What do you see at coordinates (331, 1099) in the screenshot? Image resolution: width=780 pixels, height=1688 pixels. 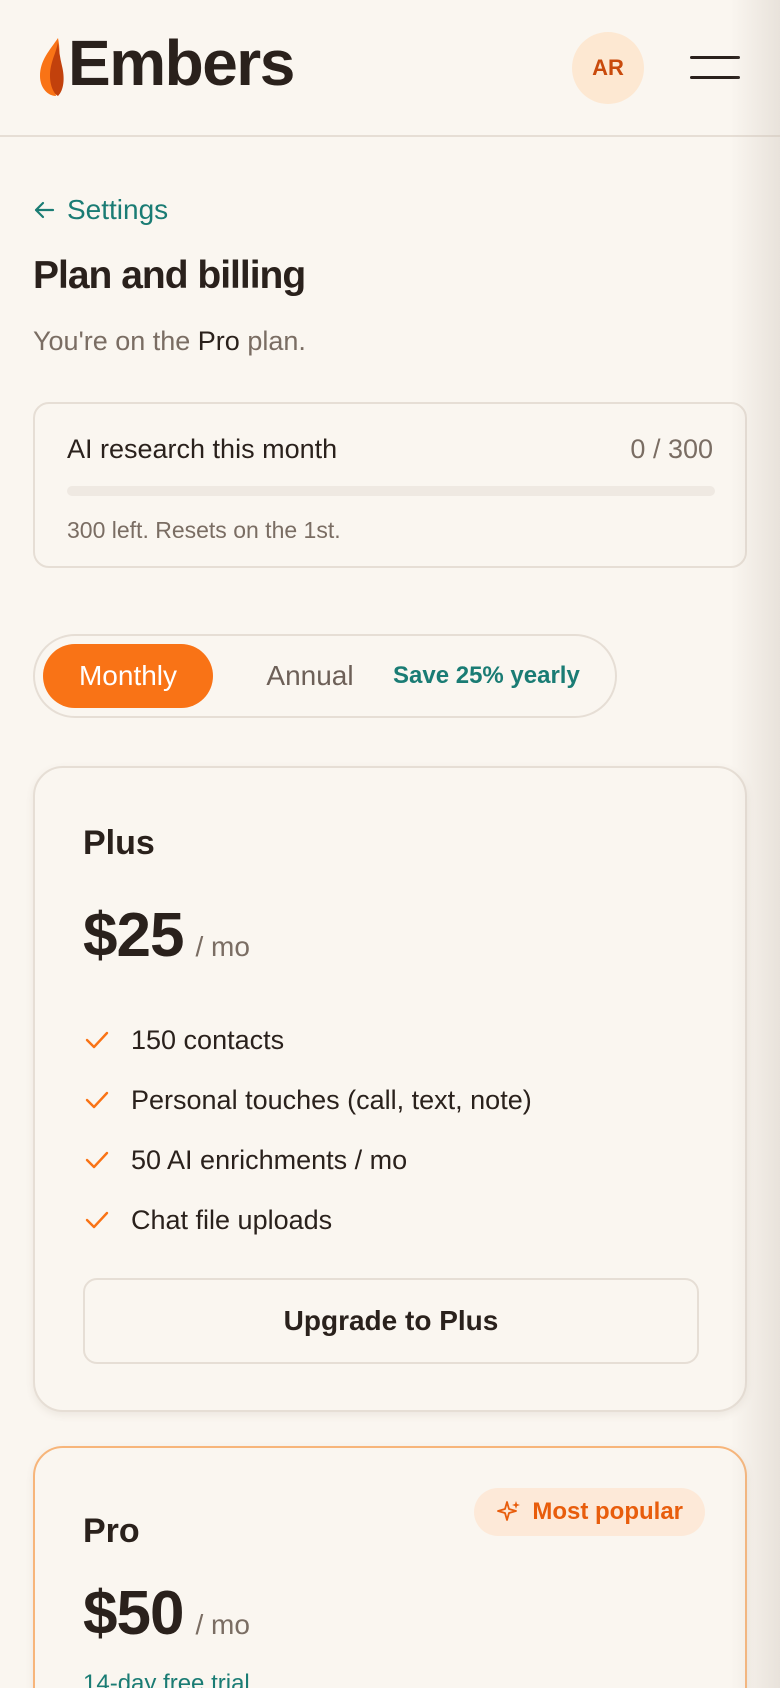 I see `feature-label: Personal touches (call, text, note)` at bounding box center [331, 1099].